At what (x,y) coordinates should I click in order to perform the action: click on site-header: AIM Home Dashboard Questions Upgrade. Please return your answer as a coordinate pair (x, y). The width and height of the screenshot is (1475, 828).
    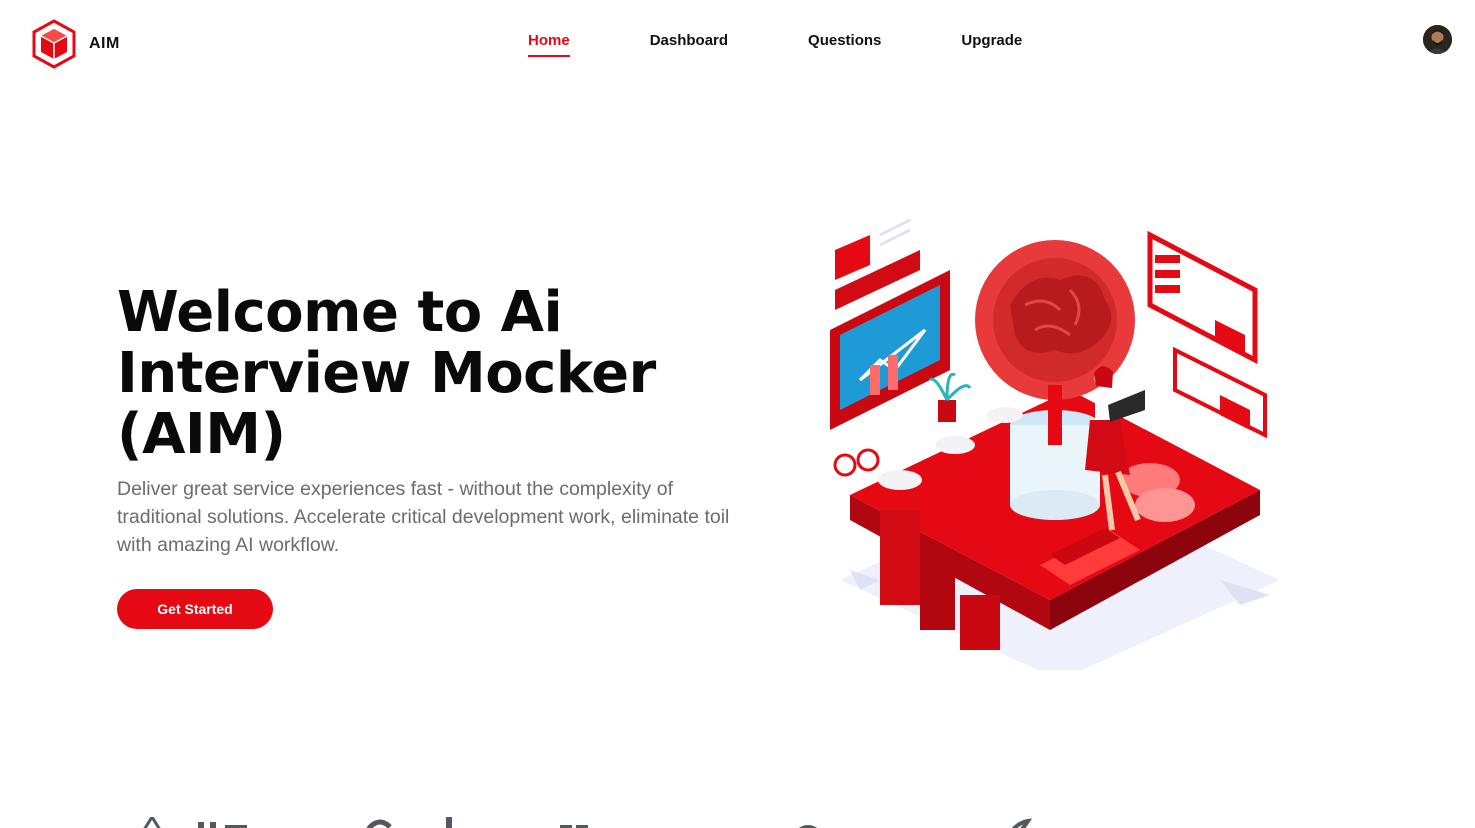
    Looking at the image, I should click on (737, 43).